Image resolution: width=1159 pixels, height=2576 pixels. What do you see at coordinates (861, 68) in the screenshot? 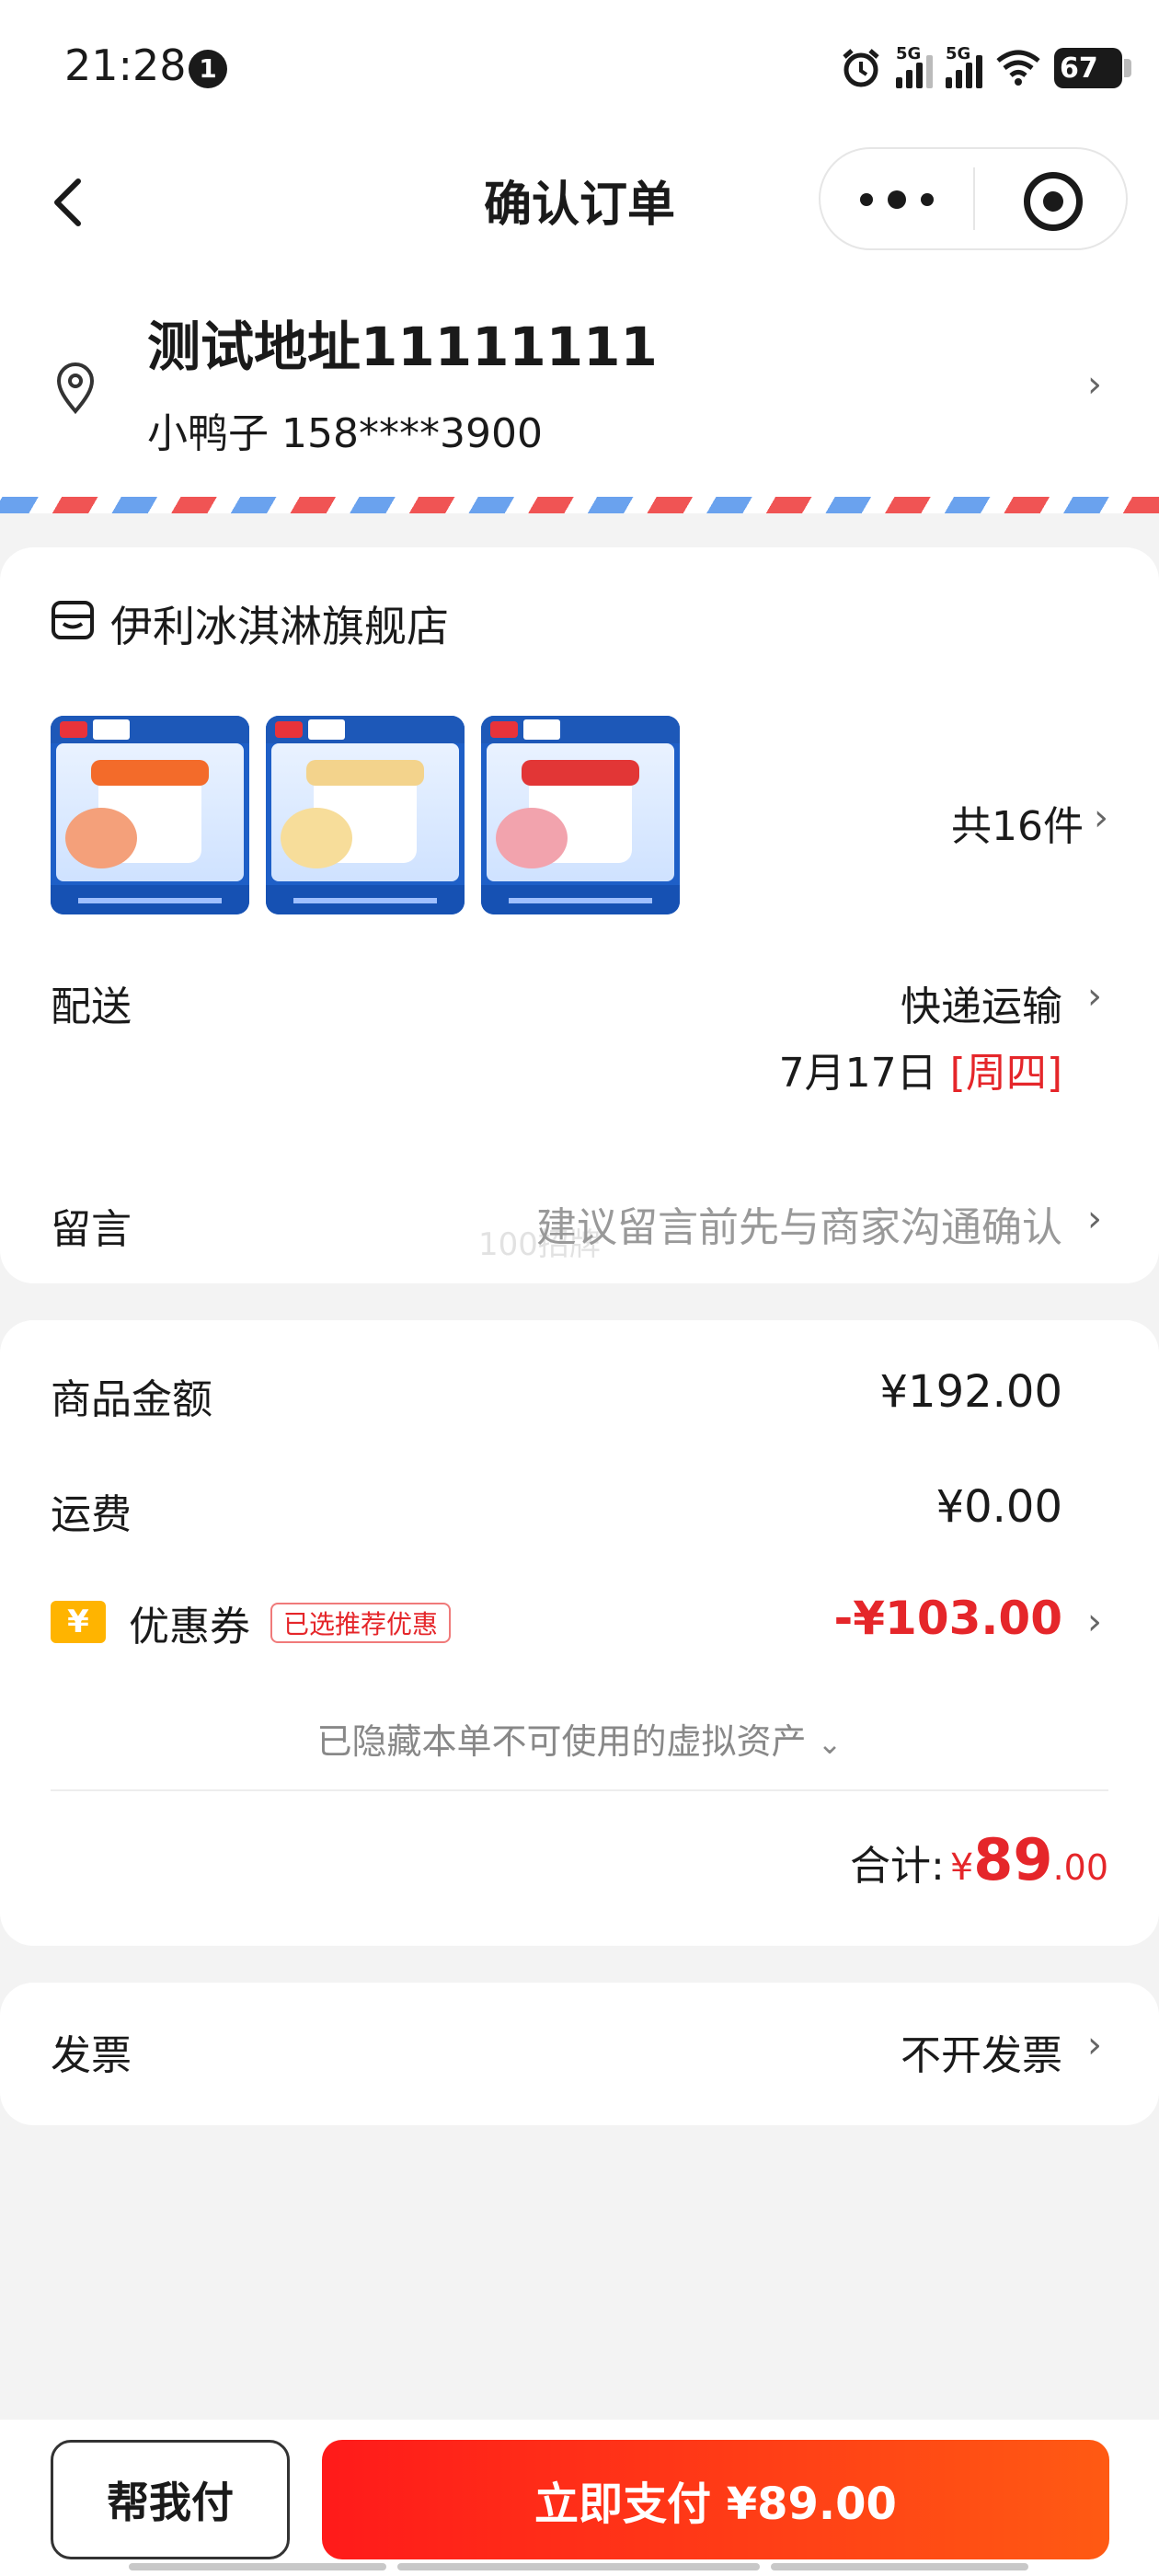
I see `alarm-icon` at bounding box center [861, 68].